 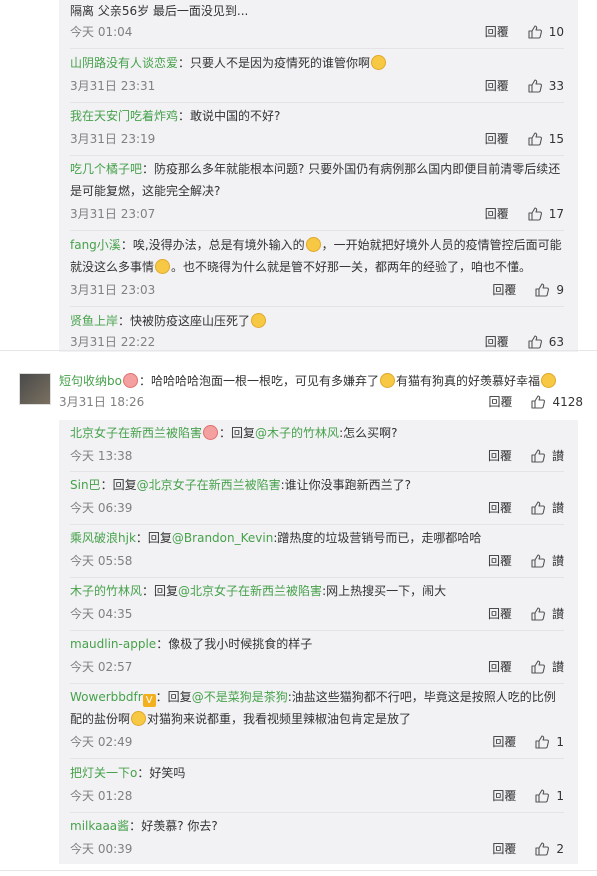 I want to click on like-count: 17, so click(x=556, y=214).